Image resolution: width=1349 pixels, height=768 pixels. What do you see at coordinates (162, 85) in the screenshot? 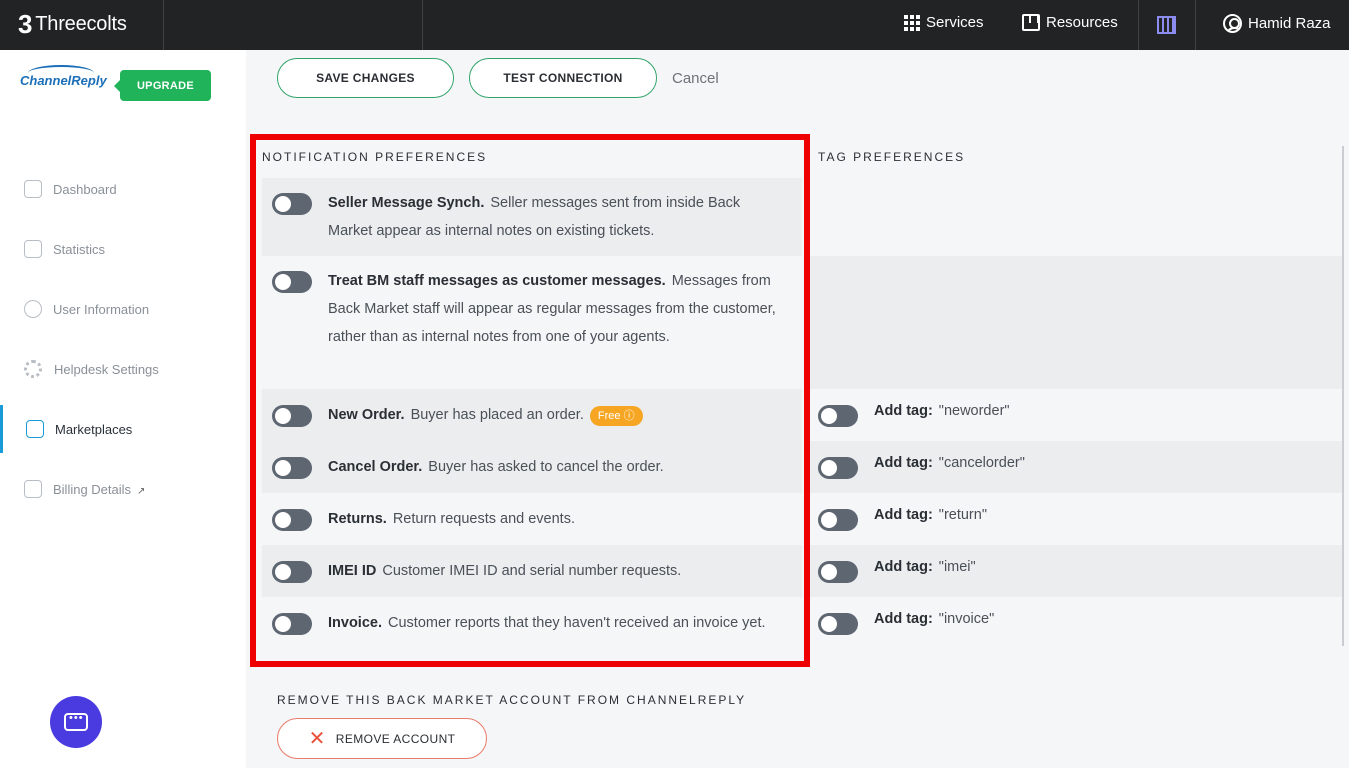
I see `upgrade-button: UPGRADE` at bounding box center [162, 85].